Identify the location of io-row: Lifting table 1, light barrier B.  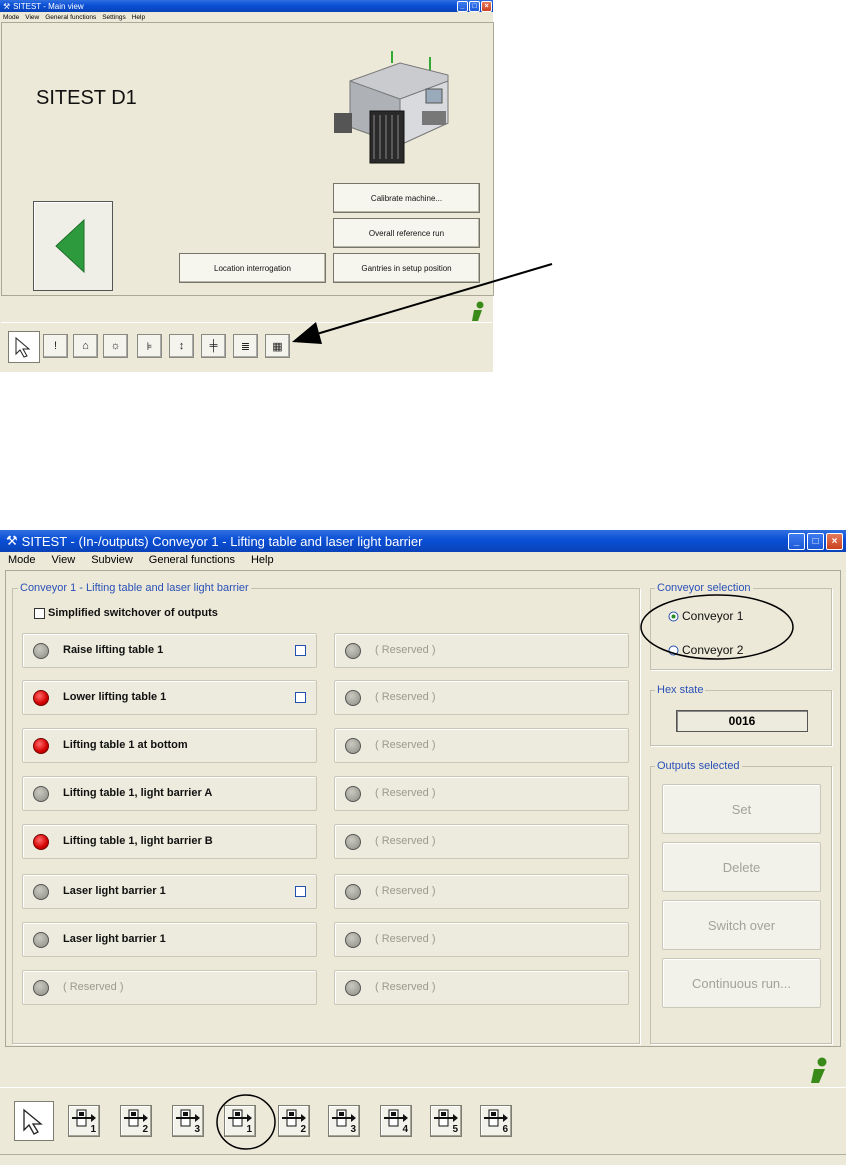
(169, 841).